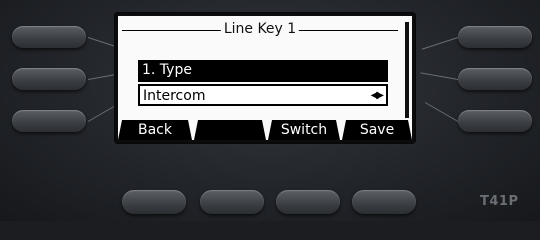  What do you see at coordinates (263, 95) in the screenshot?
I see `type-value-selector: Intercom ◀▶` at bounding box center [263, 95].